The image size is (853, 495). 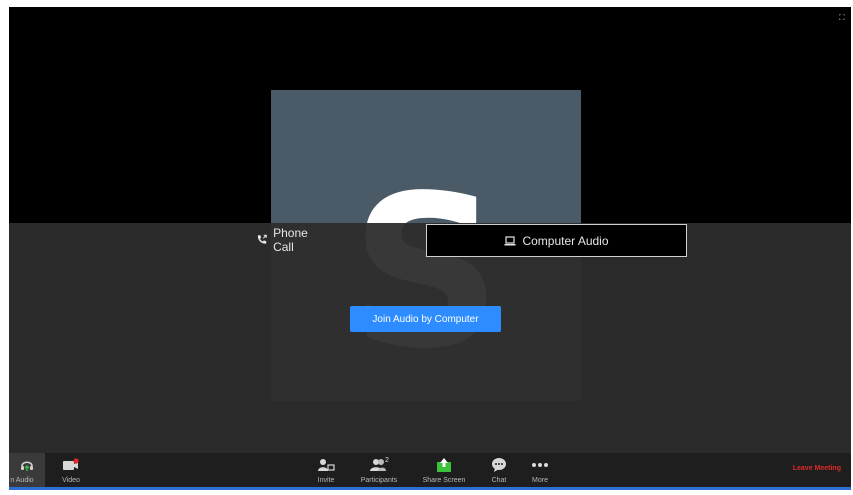 What do you see at coordinates (425, 319) in the screenshot?
I see `join-audio-by-computer-button: Join Audio by Computer` at bounding box center [425, 319].